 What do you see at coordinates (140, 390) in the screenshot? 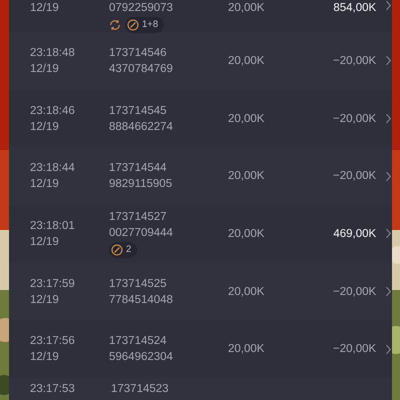
I see `round-id-text: 173714523` at bounding box center [140, 390].